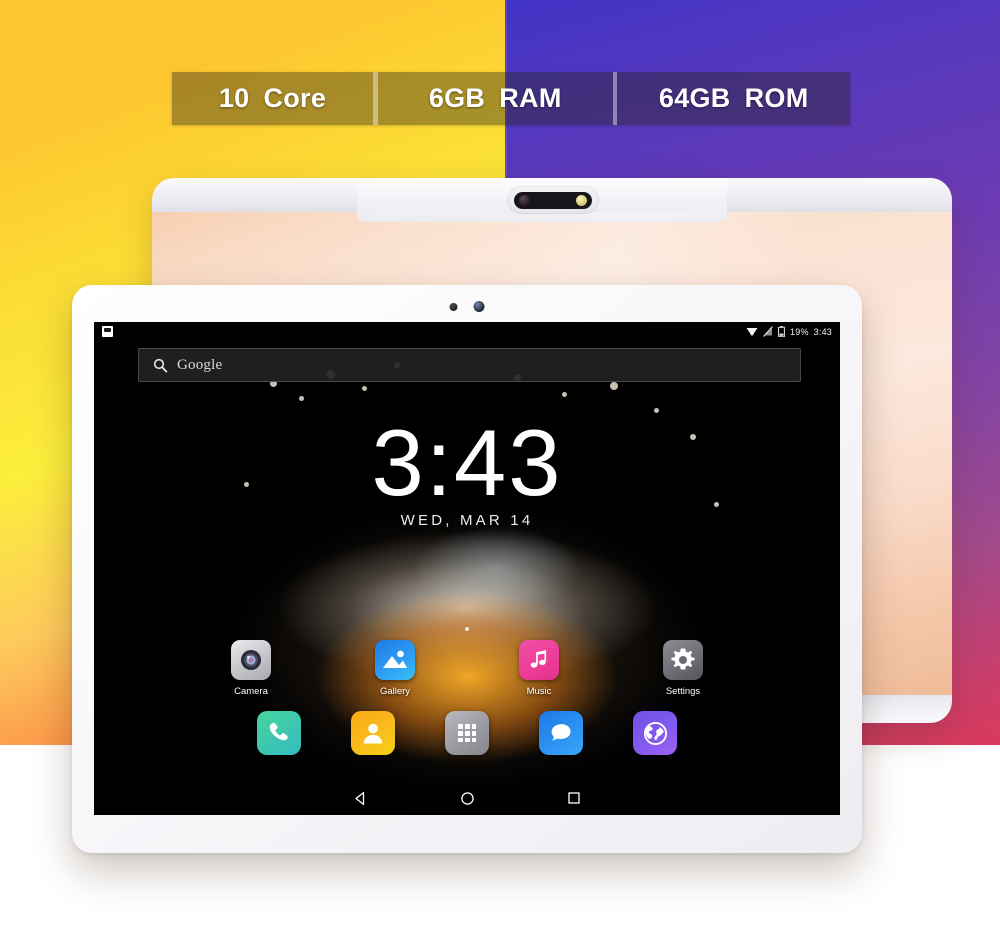 This screenshot has width=1000, height=931. I want to click on globe-glyph, so click(655, 733).